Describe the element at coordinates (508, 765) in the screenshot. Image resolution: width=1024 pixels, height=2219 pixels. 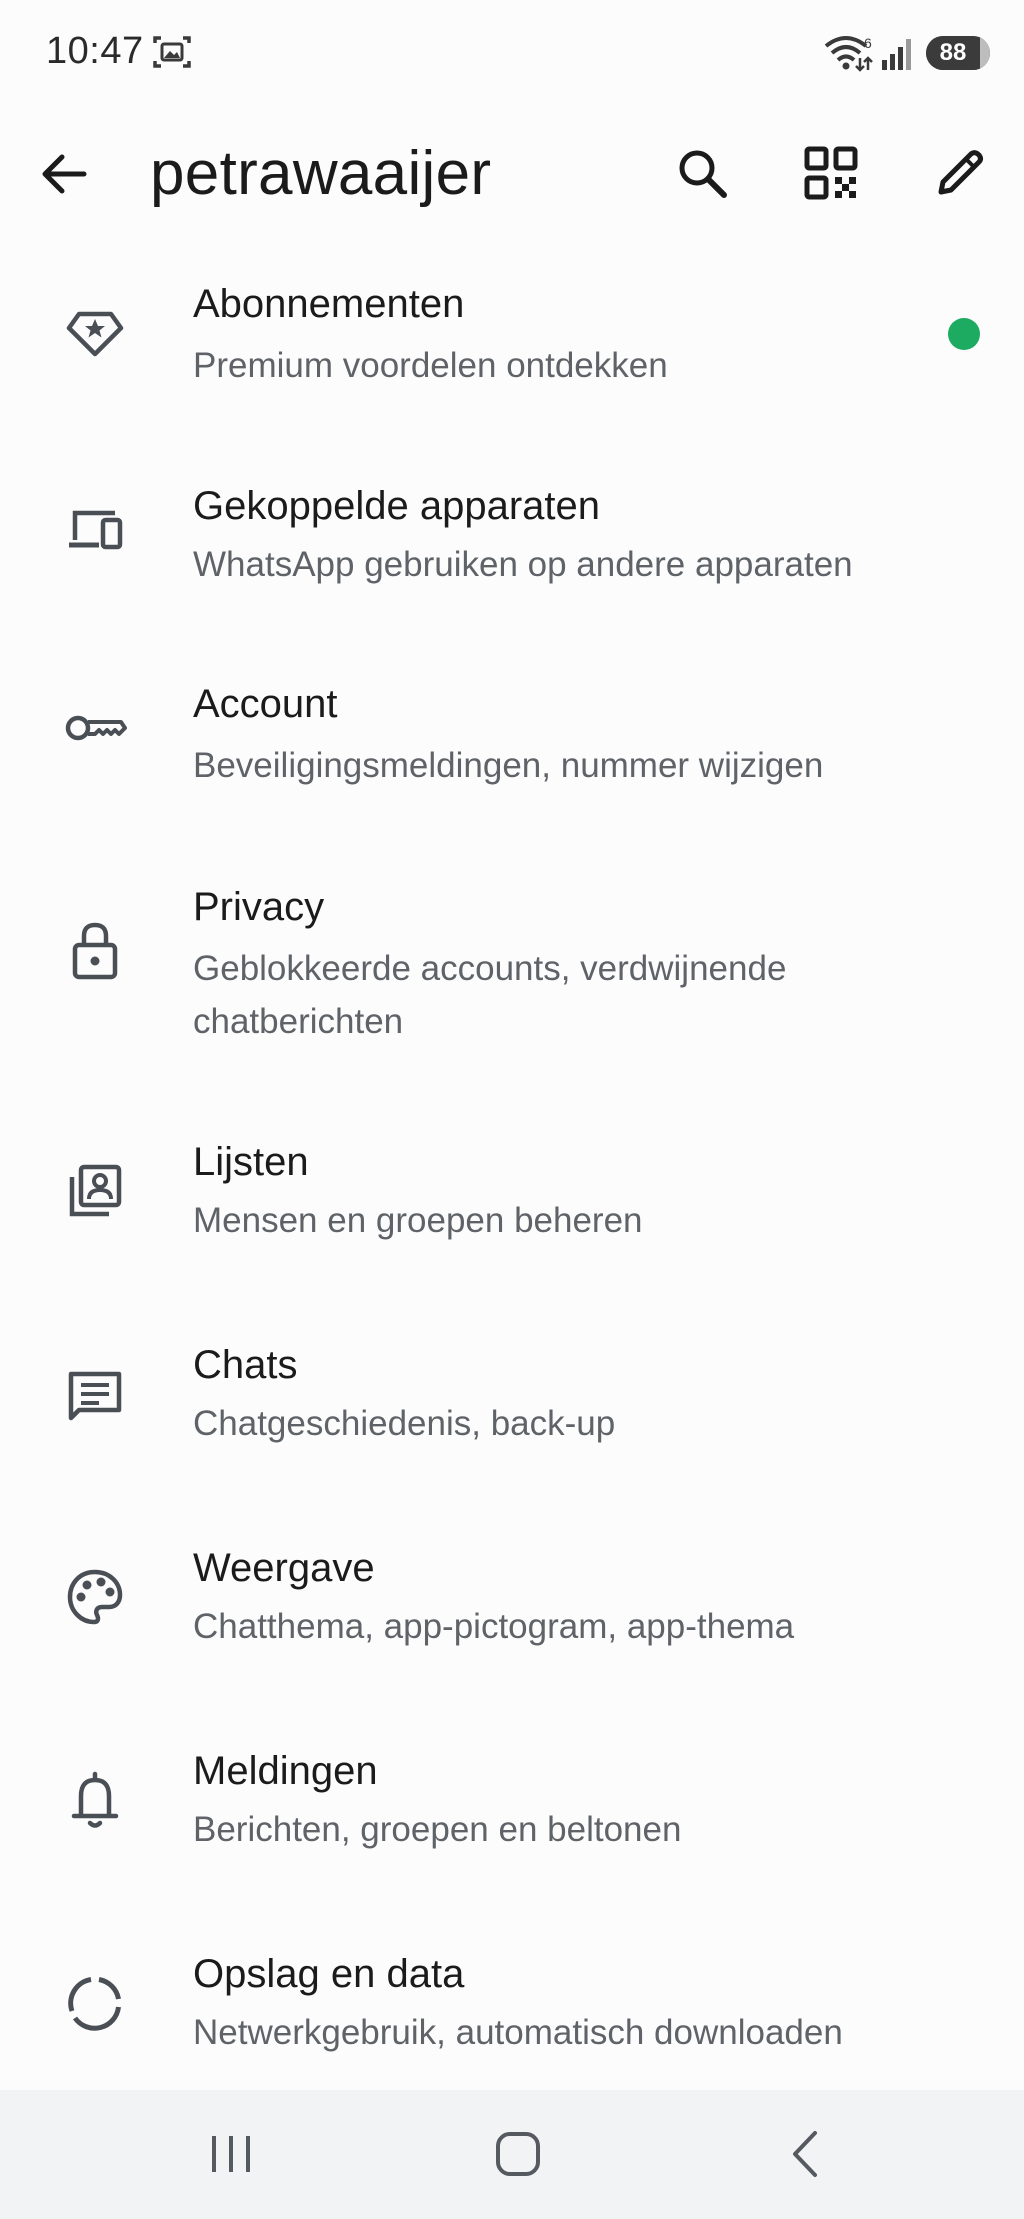
I see `settings-item-subtitle: Beveiligingsmeldingen, nummer wijzigen` at that location.